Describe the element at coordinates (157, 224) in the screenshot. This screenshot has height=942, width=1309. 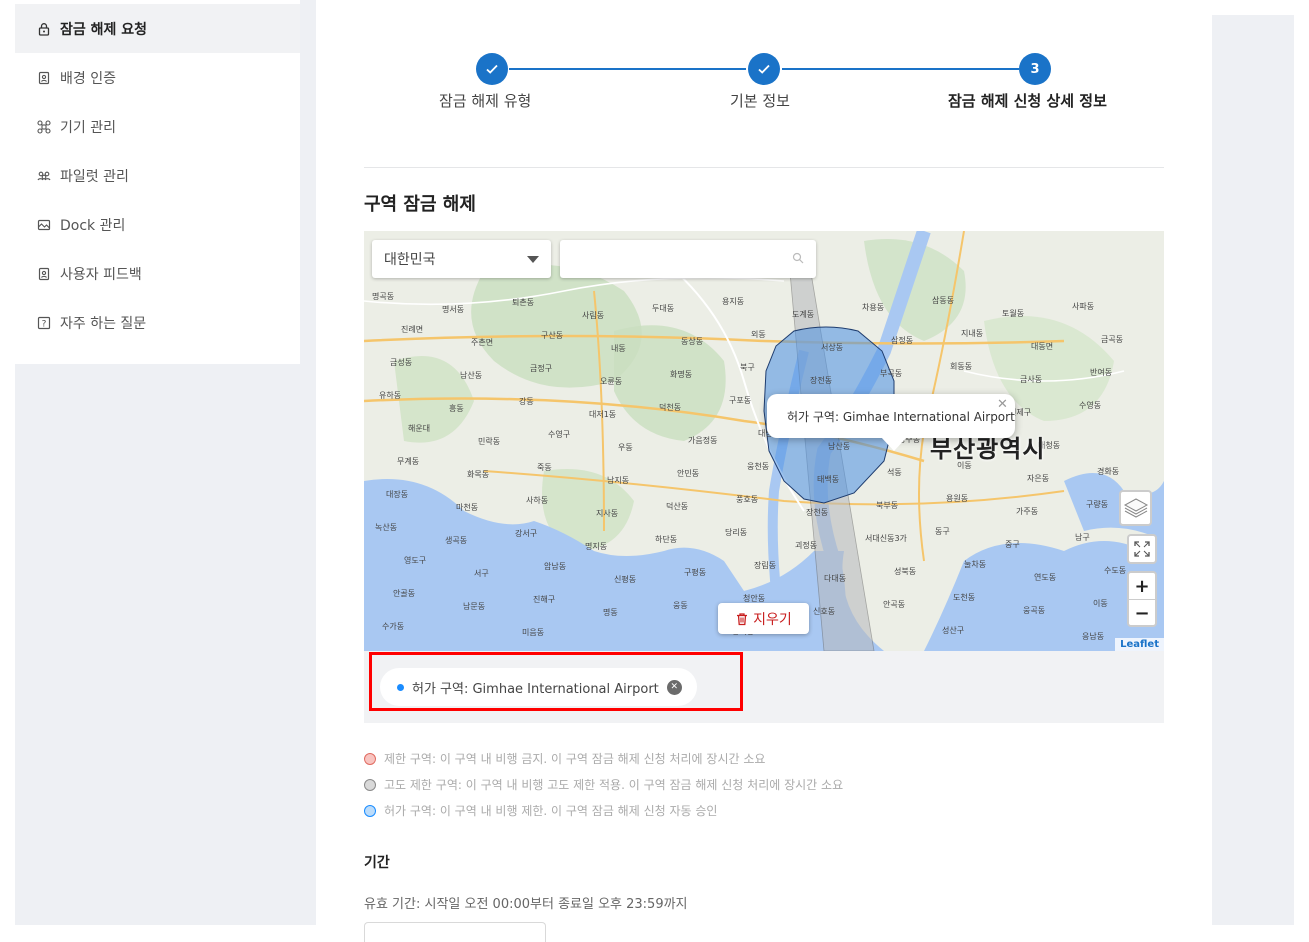
I see `sidebar-item-dock-management: Dock 관리` at that location.